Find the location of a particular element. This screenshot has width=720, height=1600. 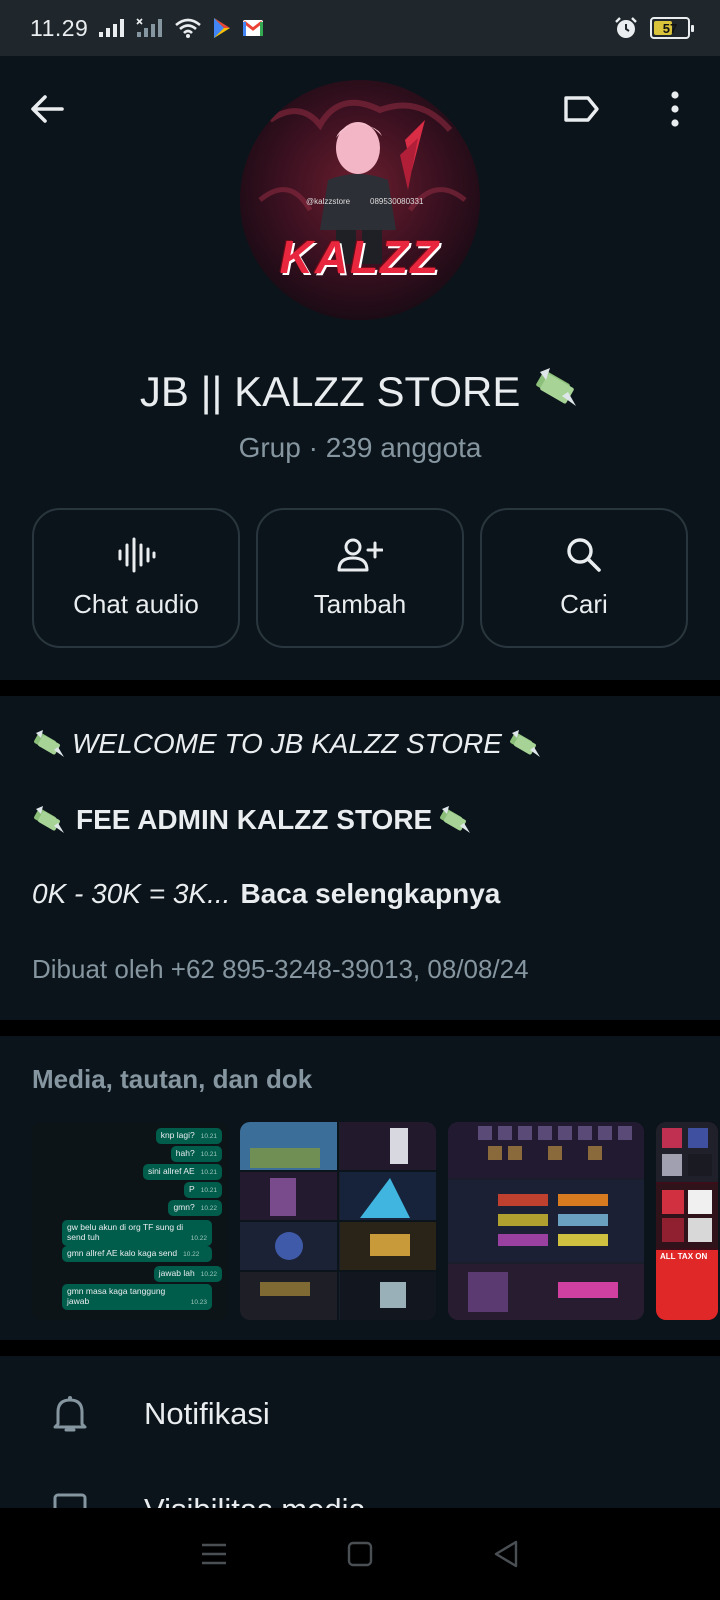

chat-bubble-text: hah? is located at coordinates (185, 1153).